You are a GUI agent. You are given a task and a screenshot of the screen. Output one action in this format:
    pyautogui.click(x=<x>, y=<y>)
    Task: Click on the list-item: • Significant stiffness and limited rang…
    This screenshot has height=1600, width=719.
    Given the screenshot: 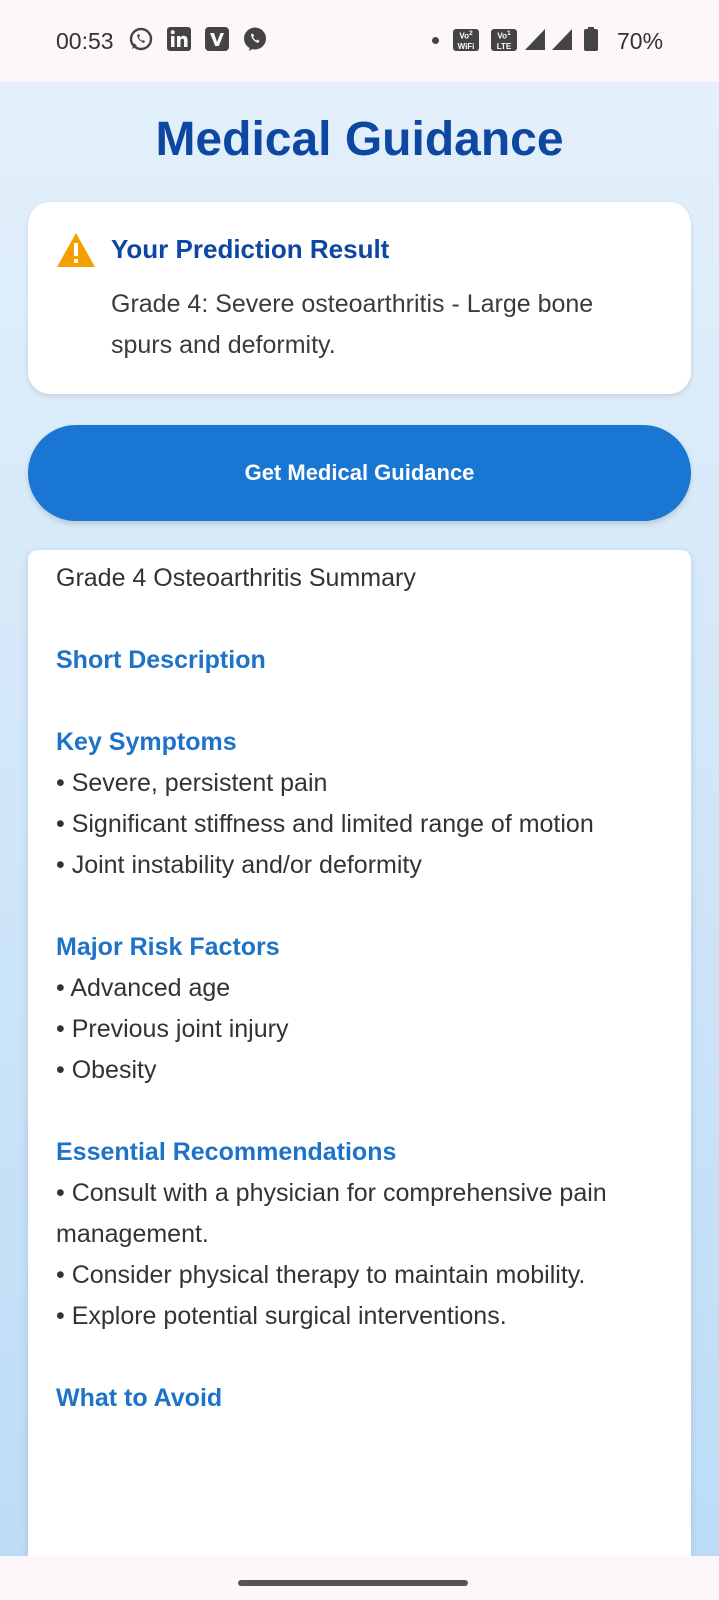 What is the action you would take?
    pyautogui.click(x=325, y=824)
    